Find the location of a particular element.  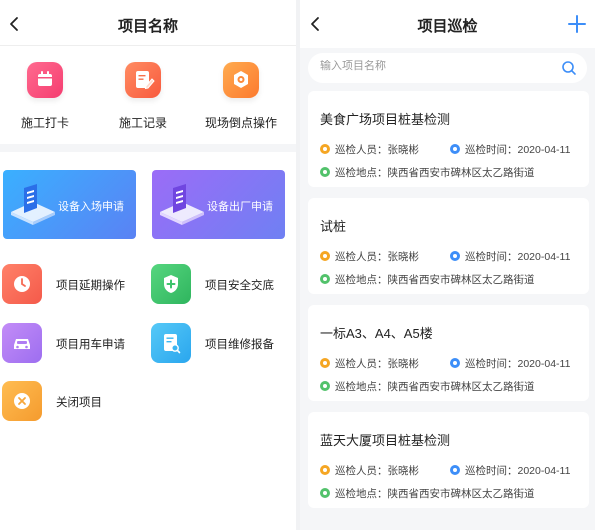

menu-label: 项目安全交底 is located at coordinates (239, 286).